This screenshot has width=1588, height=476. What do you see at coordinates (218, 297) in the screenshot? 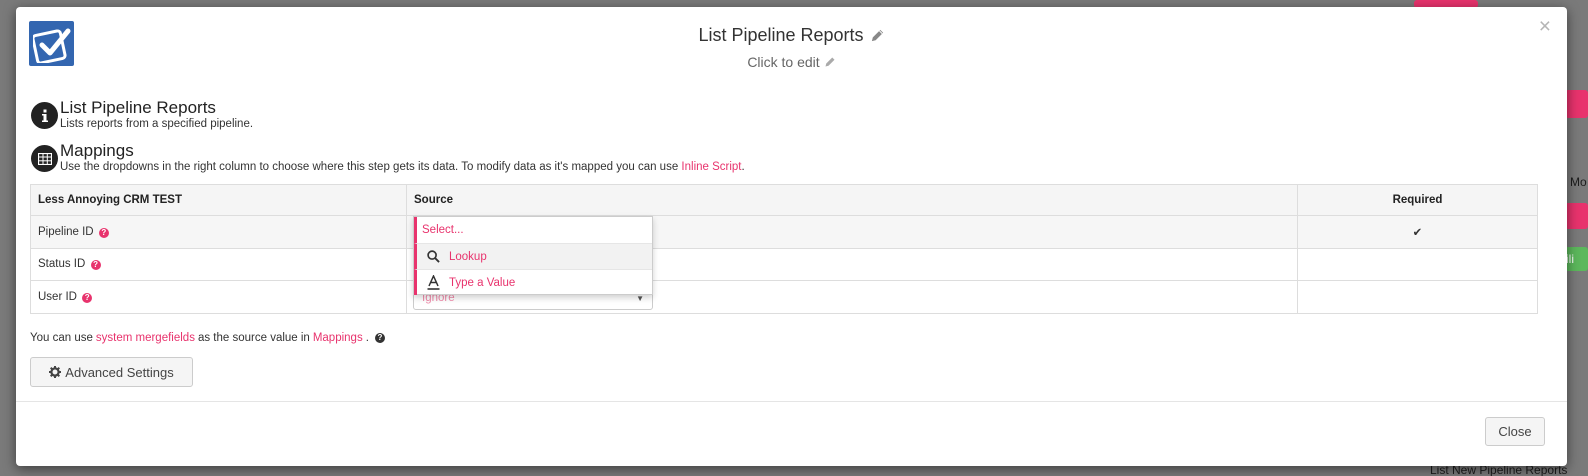
I see `field-cell: User ID ?` at bounding box center [218, 297].